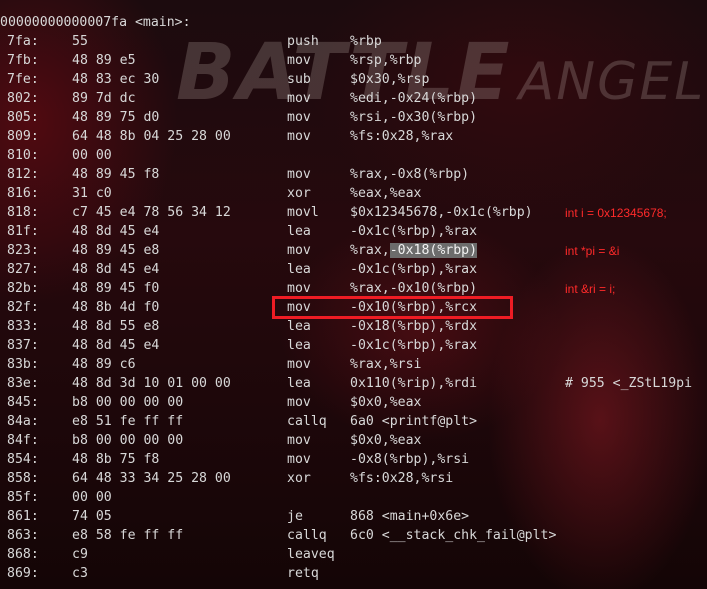 The height and width of the screenshot is (589, 707). What do you see at coordinates (104, 98) in the screenshot?
I see `asm-bytes: 89 7d dc` at bounding box center [104, 98].